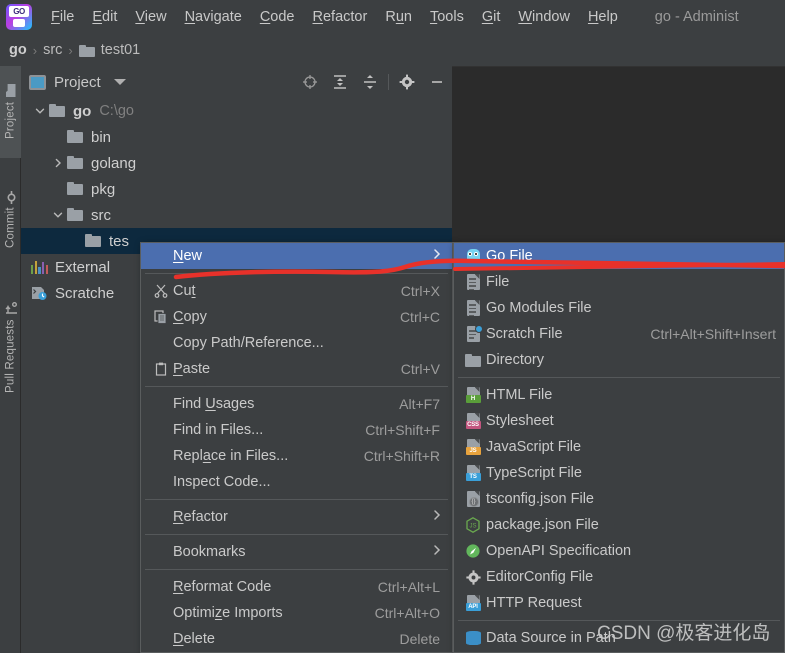  Describe the element at coordinates (696, 17) in the screenshot. I see `window-title: go - Administ` at that location.